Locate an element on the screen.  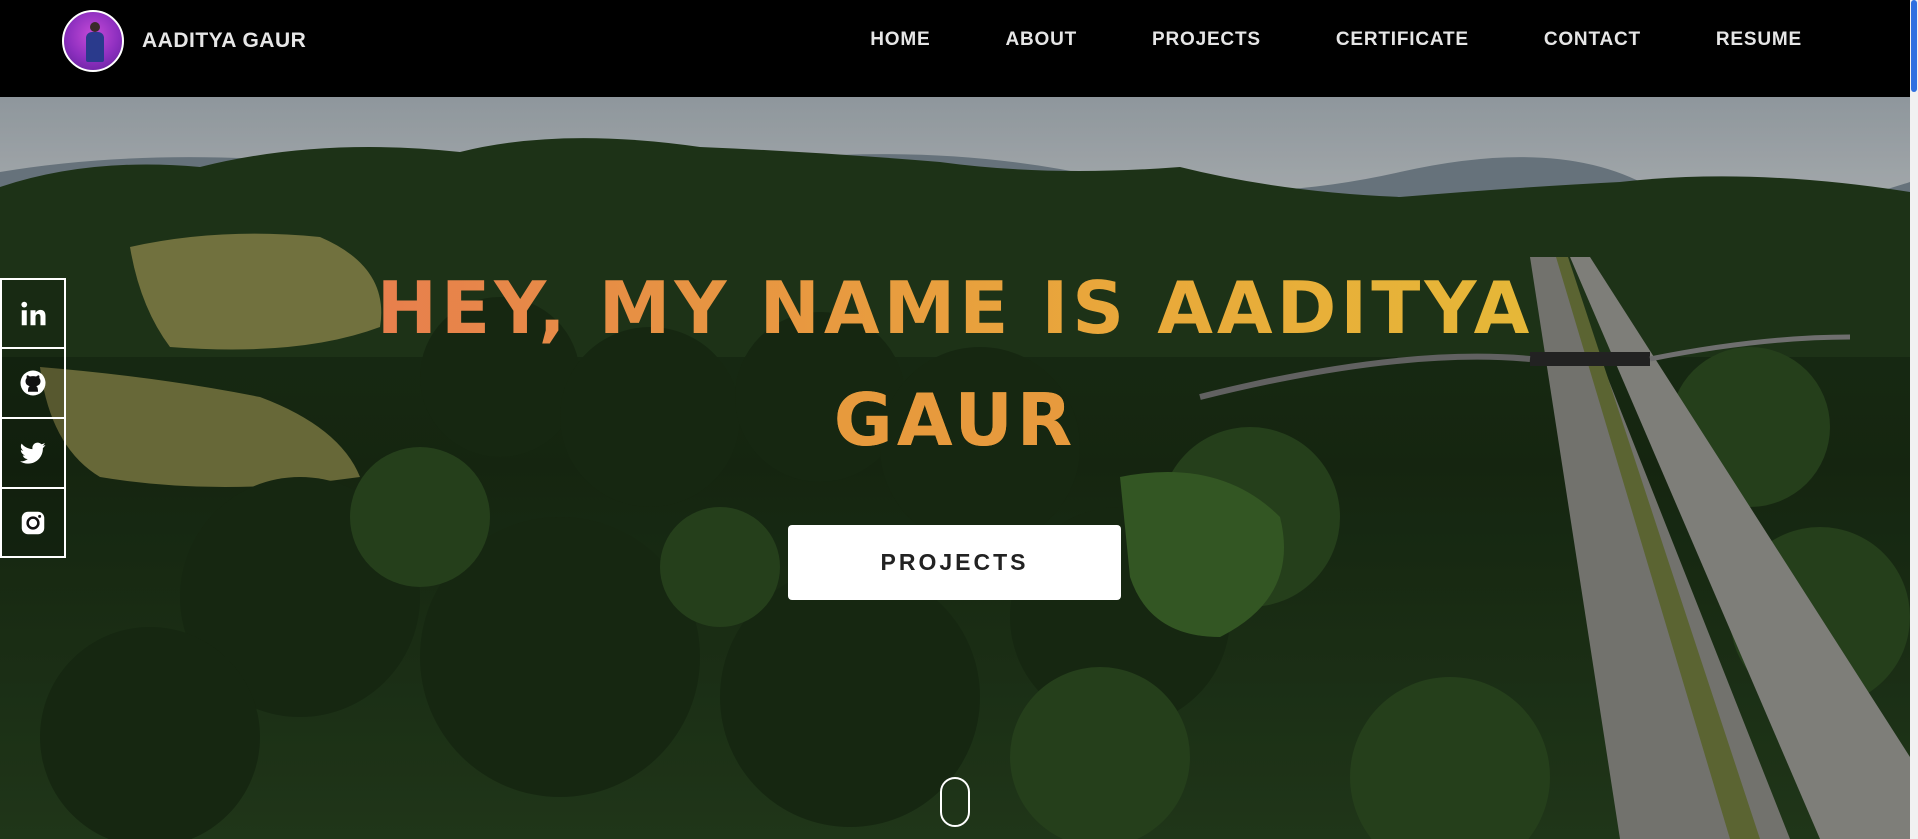
projects-button: PROJECTS is located at coordinates (954, 562).